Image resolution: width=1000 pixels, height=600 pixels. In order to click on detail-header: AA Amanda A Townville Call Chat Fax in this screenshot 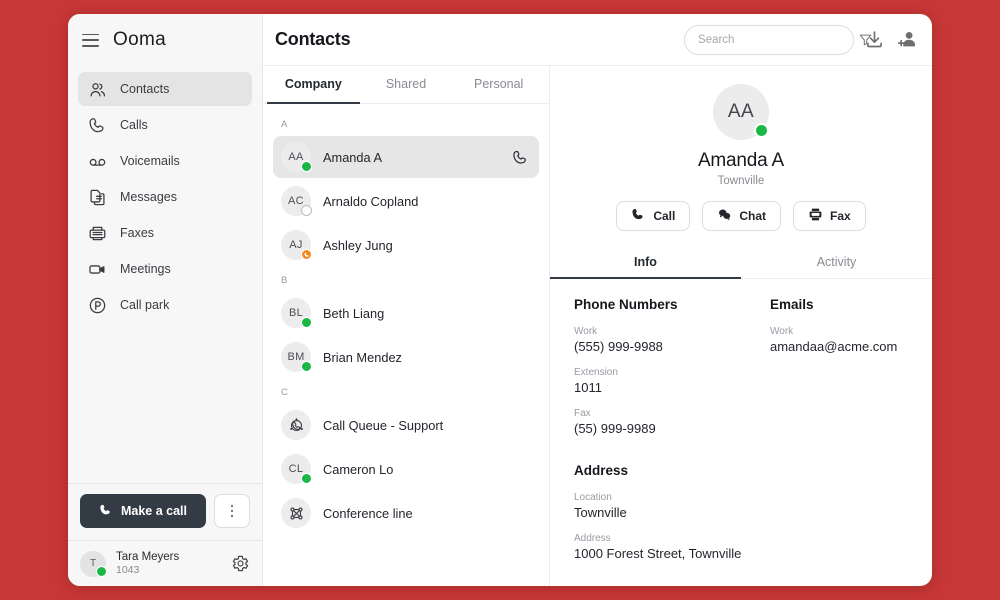, I will do `click(741, 148)`.